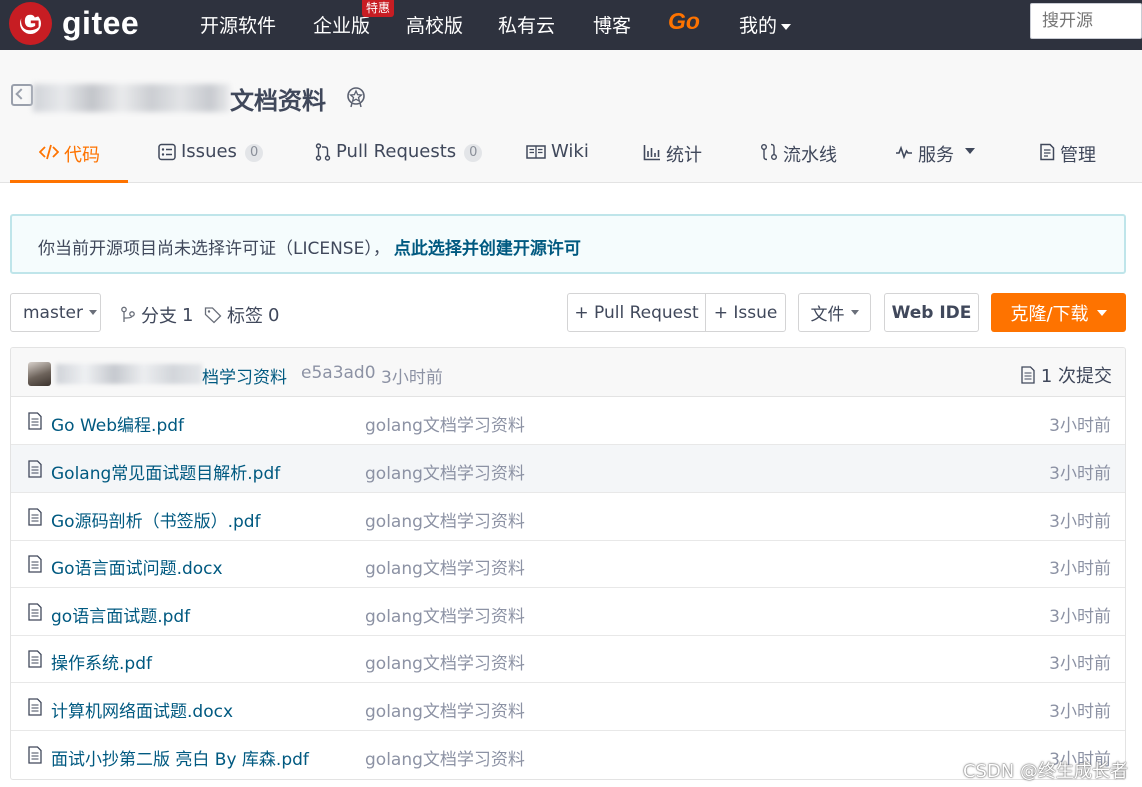 The image size is (1142, 787). I want to click on tab-label: Wiki, so click(570, 151).